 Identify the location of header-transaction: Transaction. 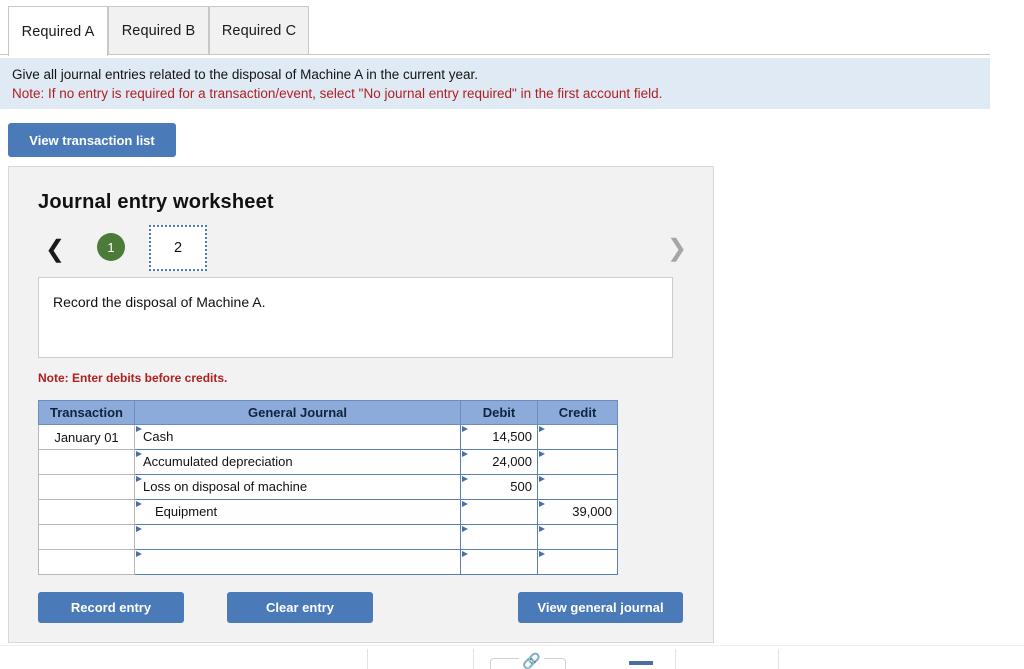
(86, 412).